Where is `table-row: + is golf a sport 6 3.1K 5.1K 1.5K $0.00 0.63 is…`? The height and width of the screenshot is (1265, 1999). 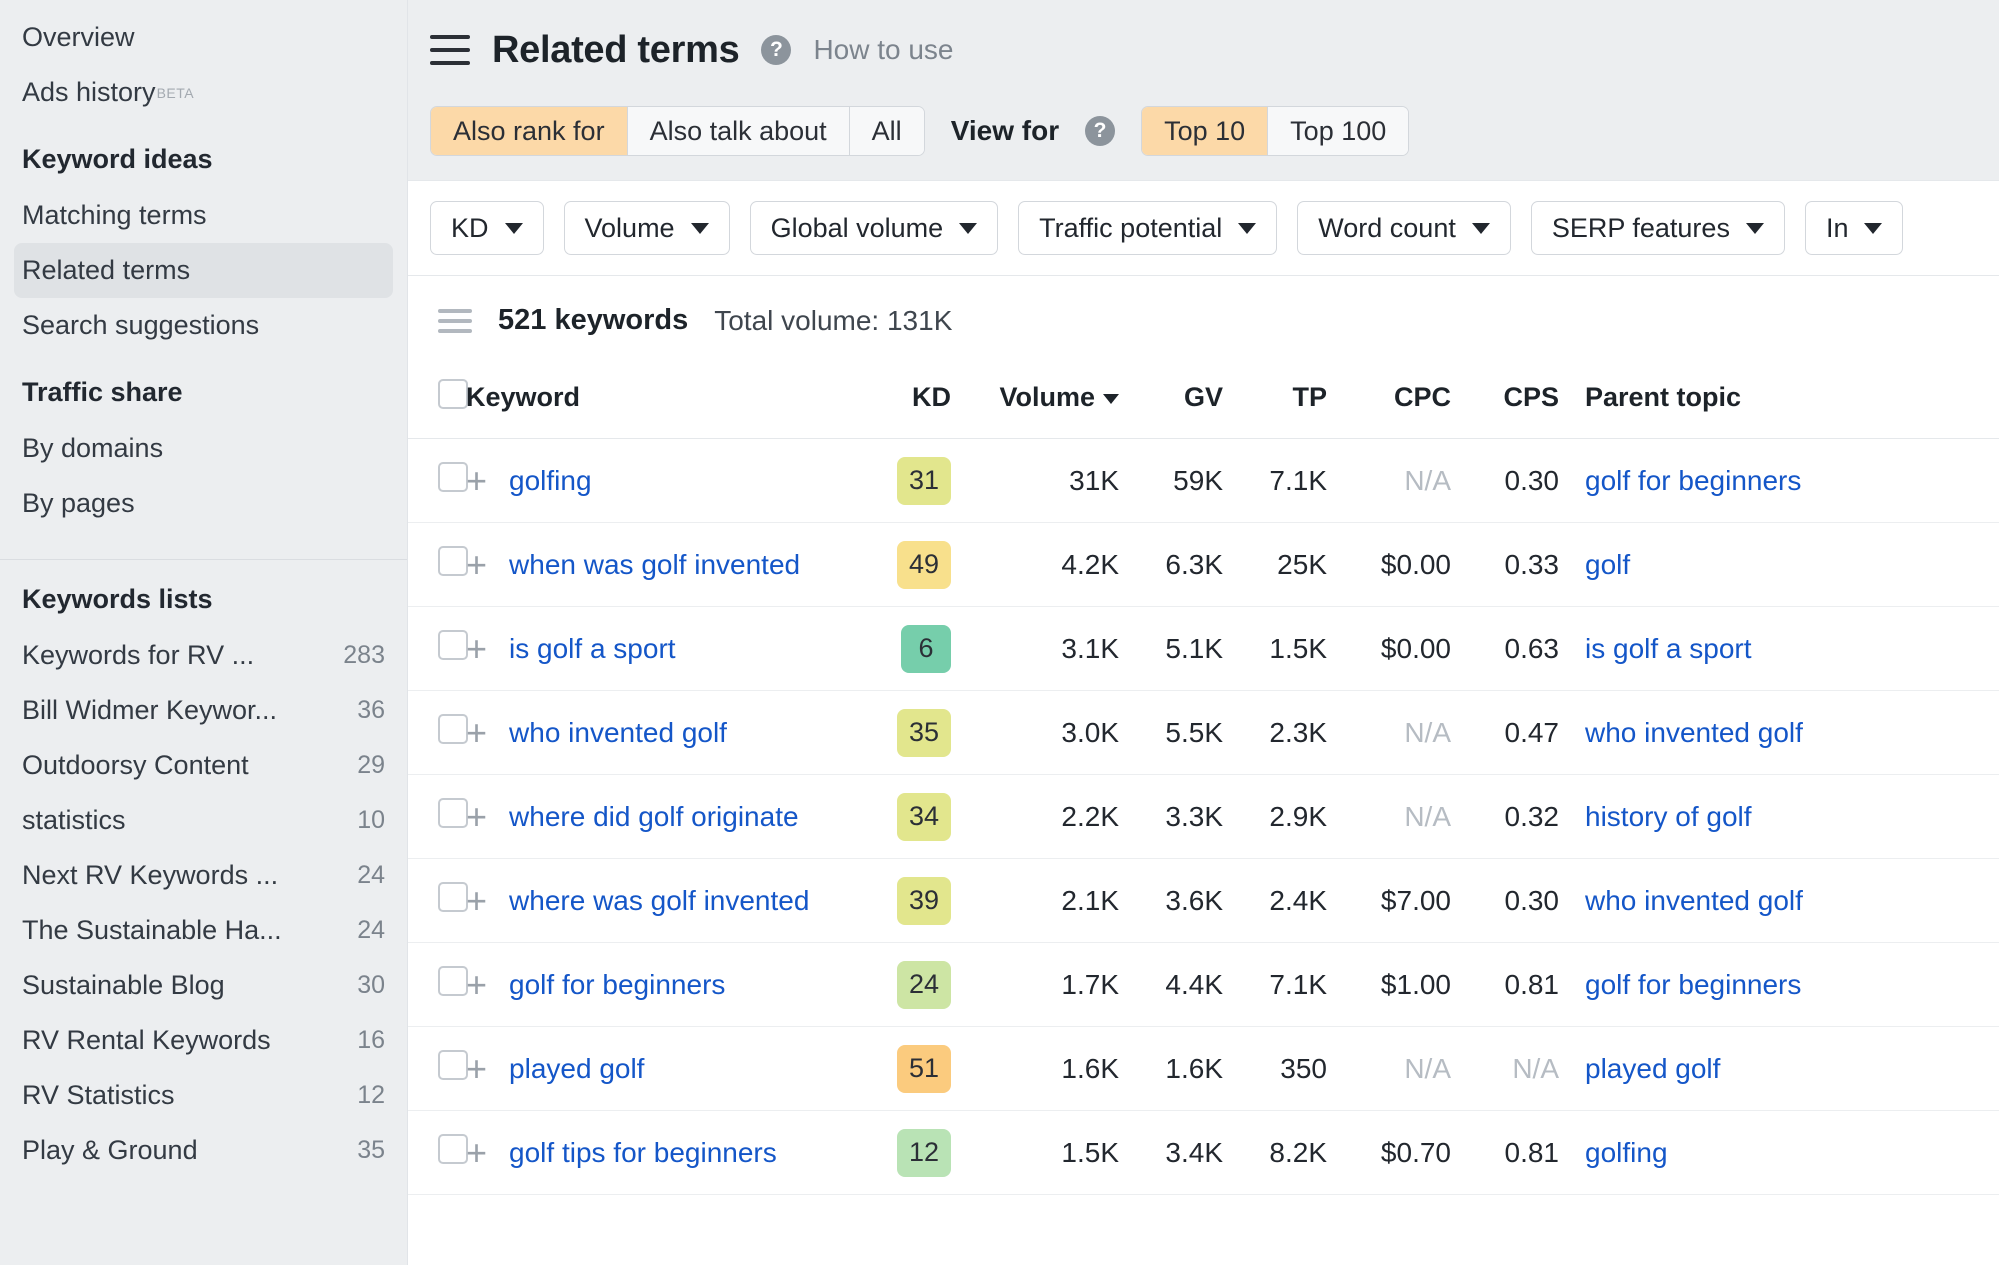
table-row: + is golf a sport 6 3.1K 5.1K 1.5K $0.00 0.63 is… is located at coordinates (1203, 648).